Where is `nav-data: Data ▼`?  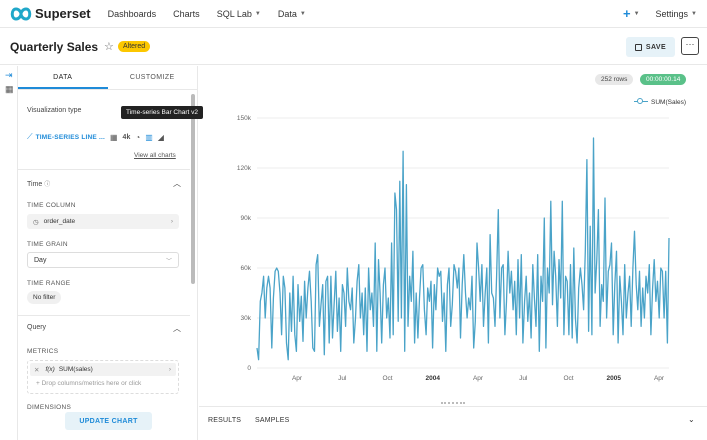
nav-data: Data ▼ is located at coordinates (292, 14).